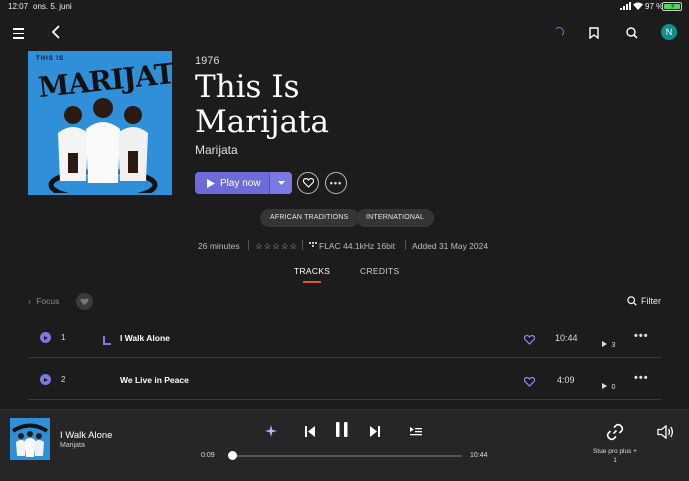 This screenshot has width=689, height=481. I want to click on previous-button, so click(310, 433).